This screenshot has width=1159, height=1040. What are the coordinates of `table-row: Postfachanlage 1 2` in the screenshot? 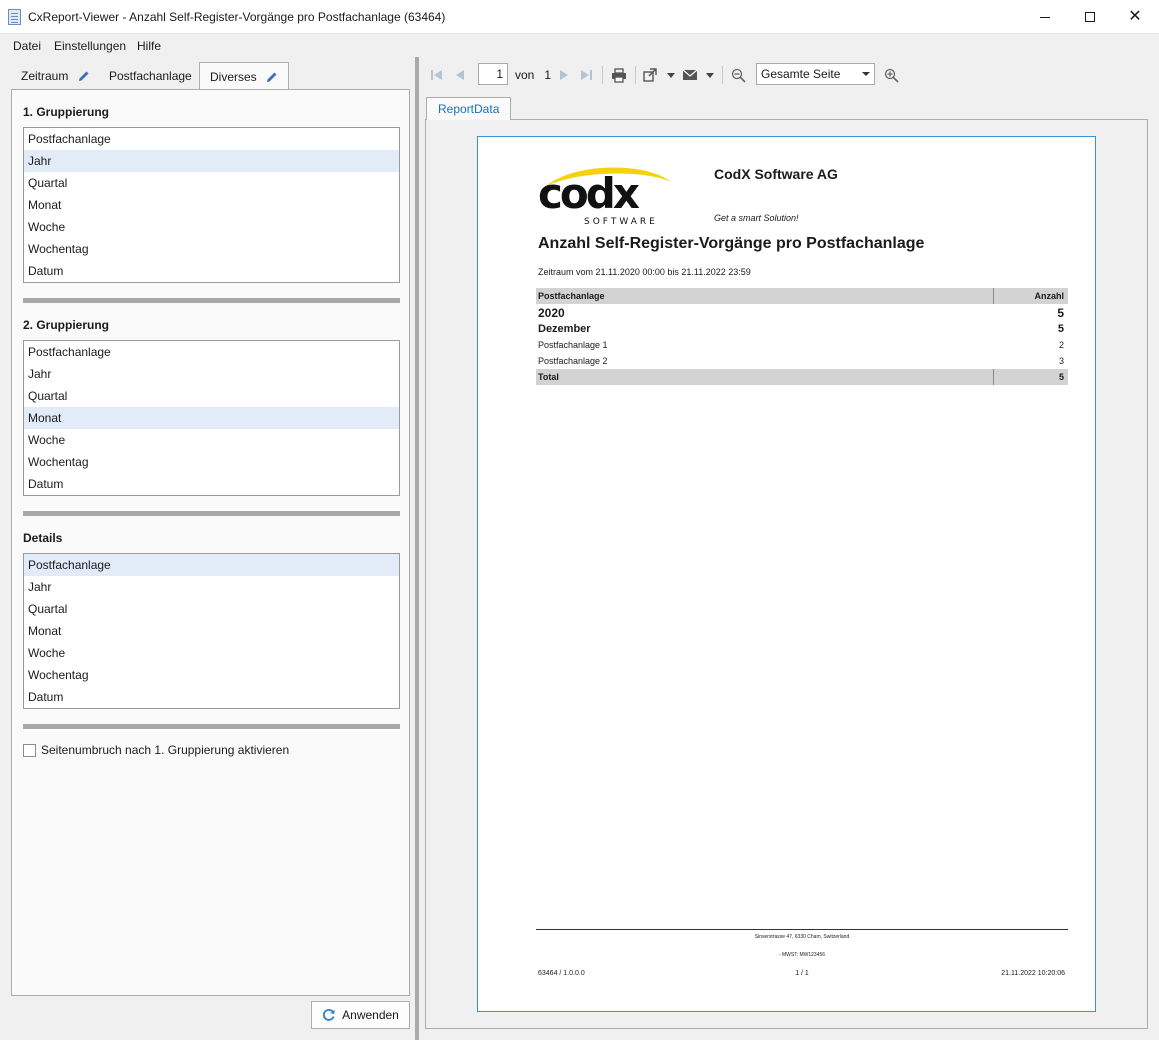 It's located at (802, 345).